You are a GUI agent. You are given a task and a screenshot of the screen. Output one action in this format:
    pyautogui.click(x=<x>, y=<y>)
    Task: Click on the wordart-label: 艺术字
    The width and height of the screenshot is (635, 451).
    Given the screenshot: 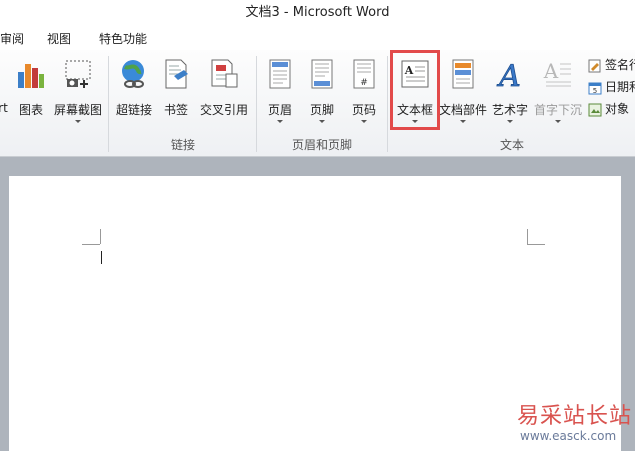 What is the action you would take?
    pyautogui.click(x=509, y=110)
    